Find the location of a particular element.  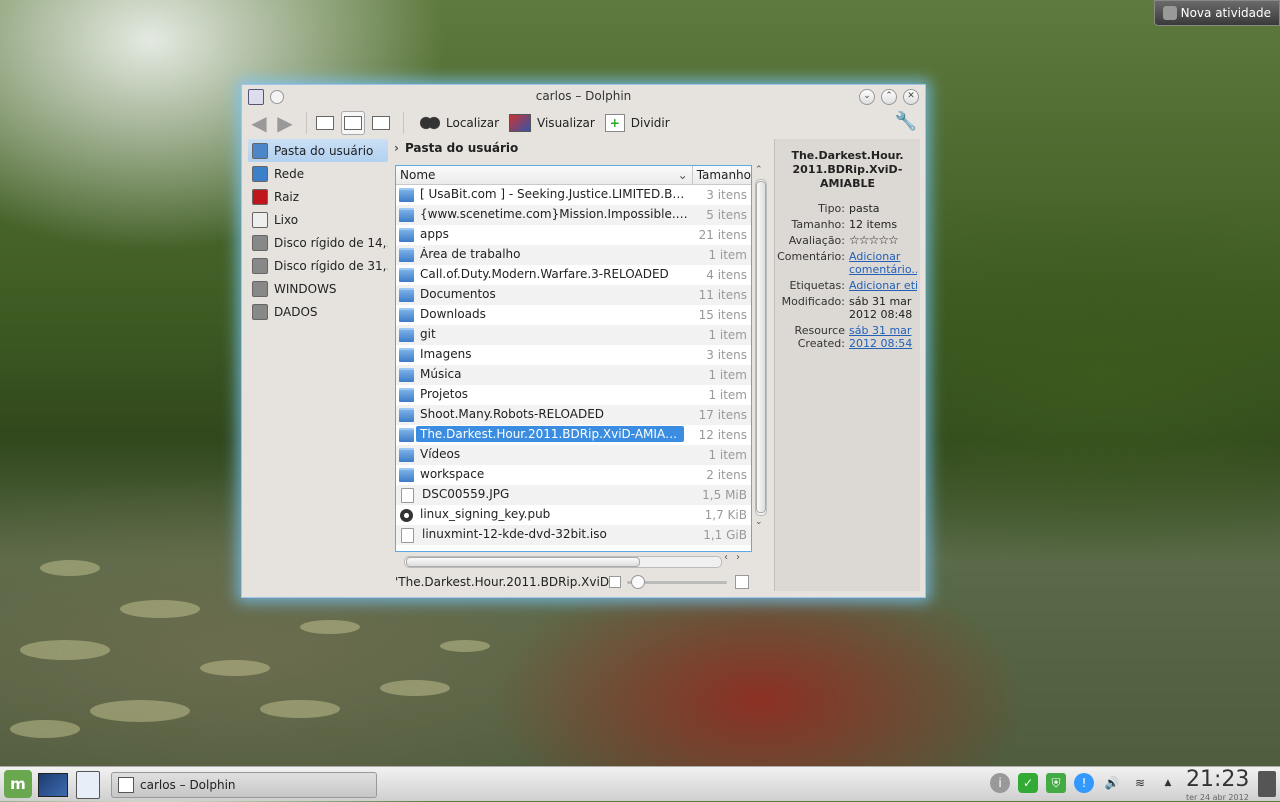

place-item: DADOS is located at coordinates (318, 311).